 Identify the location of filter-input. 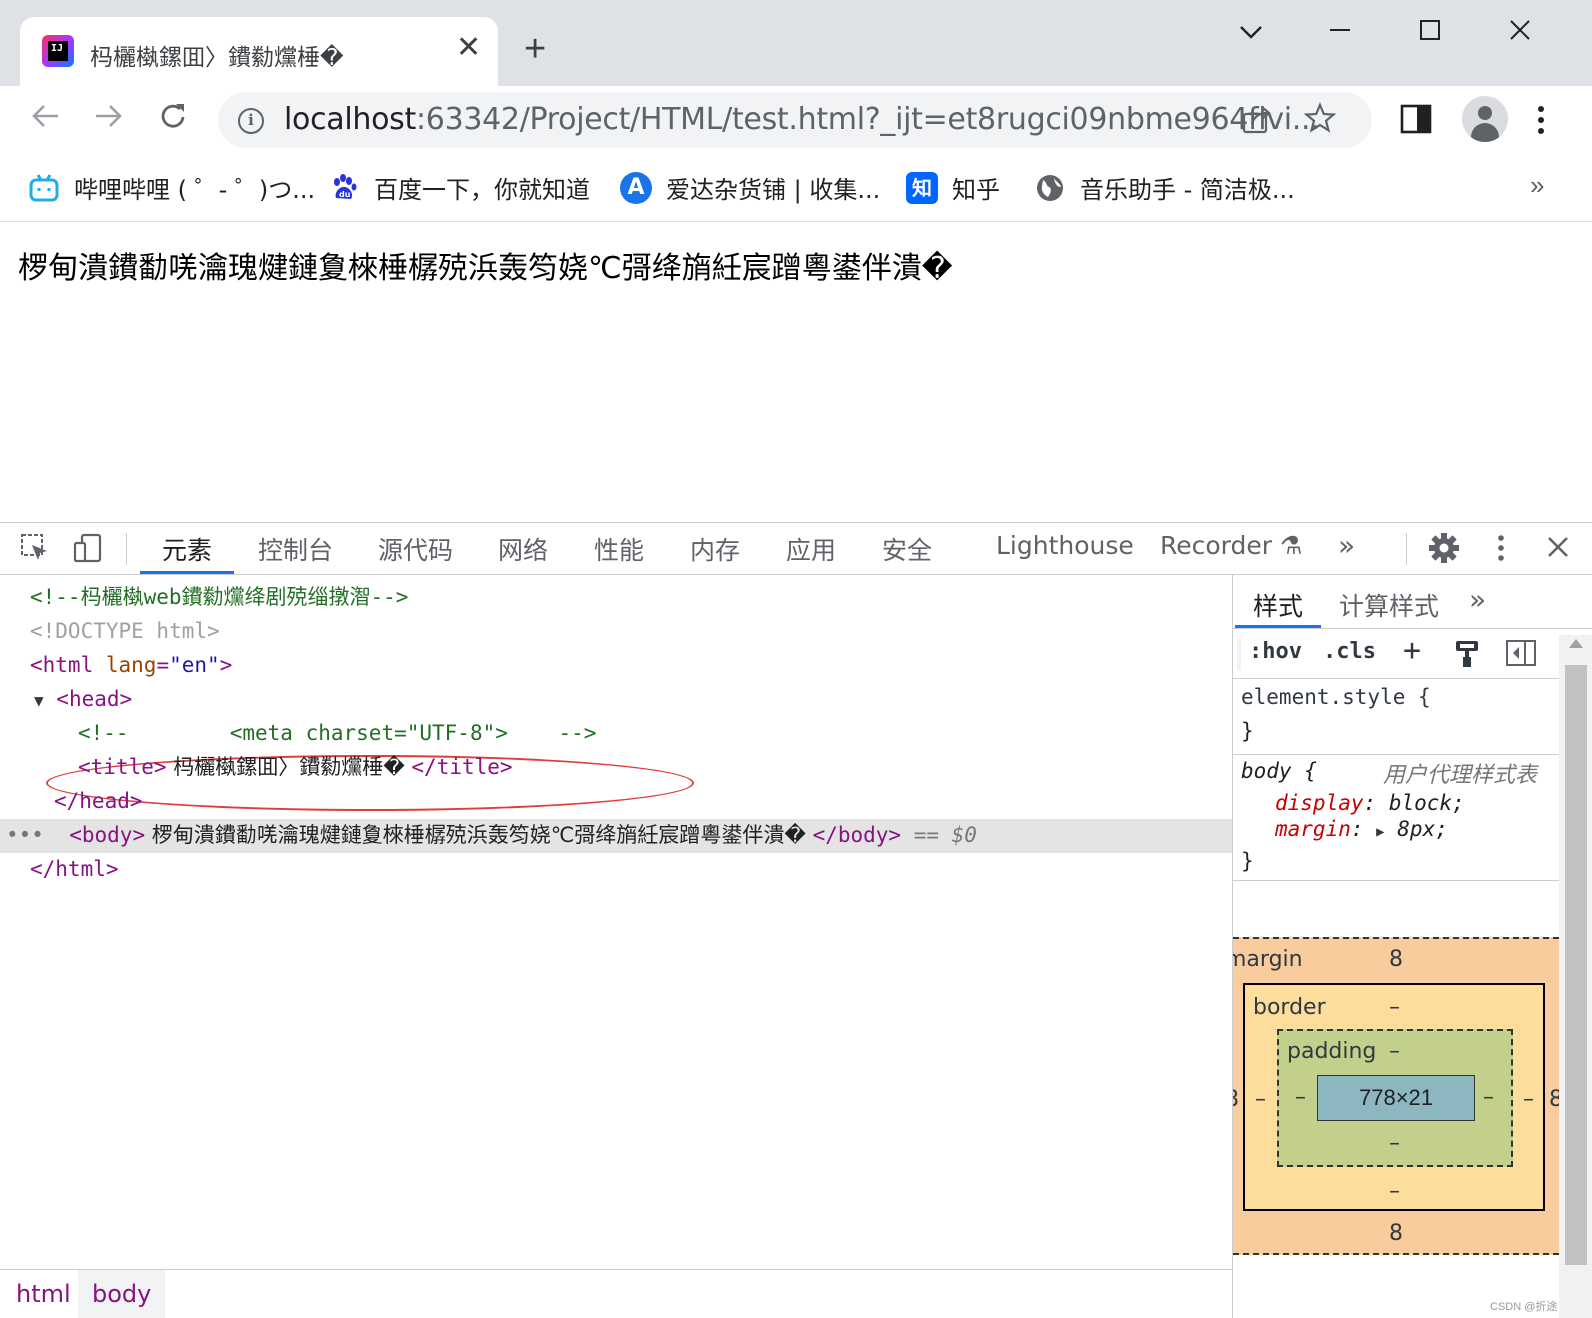
(1239, 654).